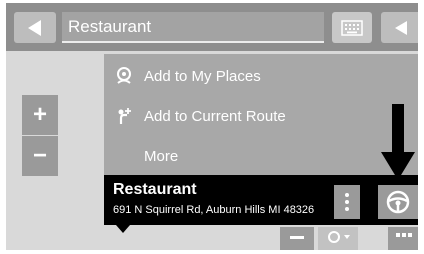 This screenshot has width=424, height=254. Describe the element at coordinates (40, 115) in the screenshot. I see `zoom-in-button: +` at that location.